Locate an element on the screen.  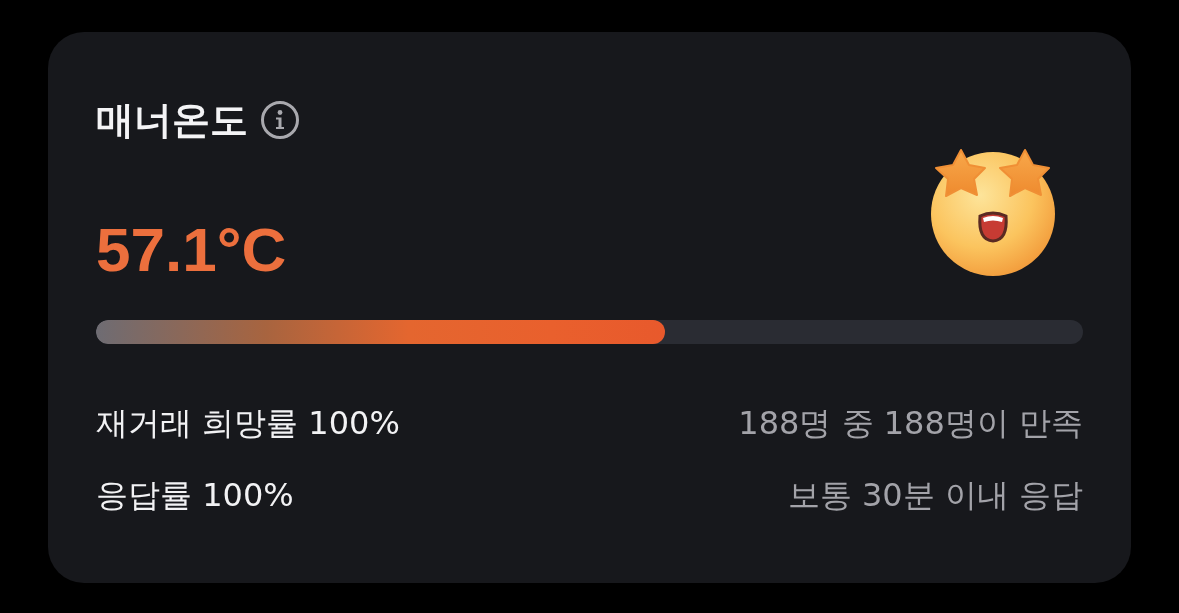
stat-label: 응답률 100% is located at coordinates (195, 495).